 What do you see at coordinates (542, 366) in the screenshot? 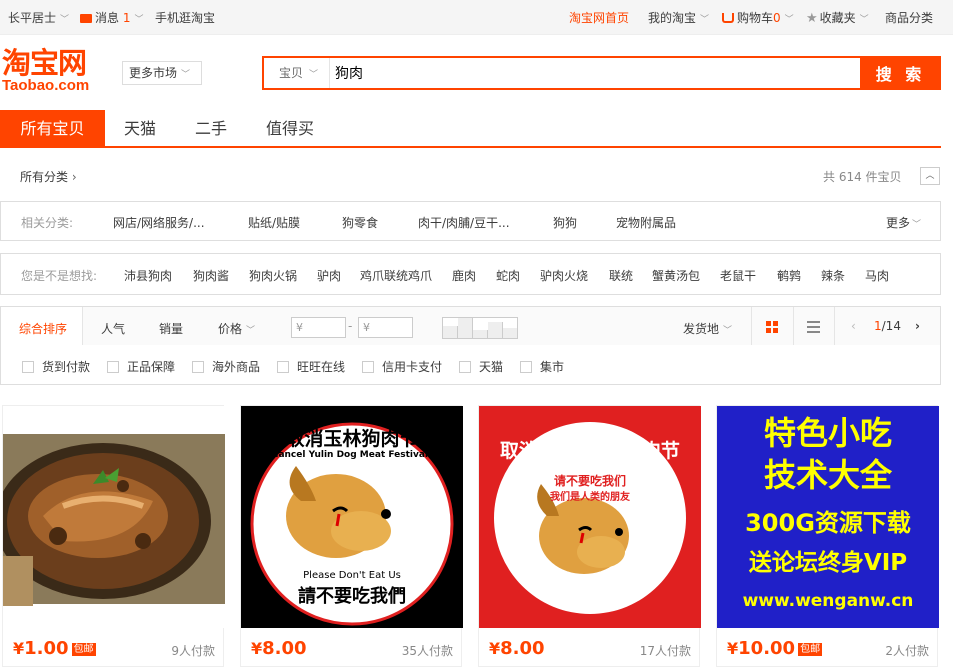
I see `filter-market: 集市` at bounding box center [542, 366].